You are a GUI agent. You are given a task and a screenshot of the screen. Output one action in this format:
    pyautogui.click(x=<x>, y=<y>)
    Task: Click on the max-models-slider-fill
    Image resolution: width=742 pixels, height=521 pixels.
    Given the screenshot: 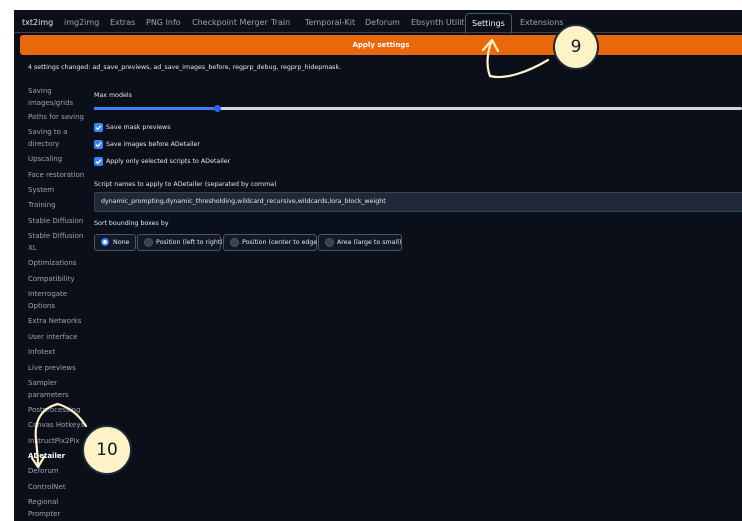 What is the action you would take?
    pyautogui.click(x=156, y=108)
    